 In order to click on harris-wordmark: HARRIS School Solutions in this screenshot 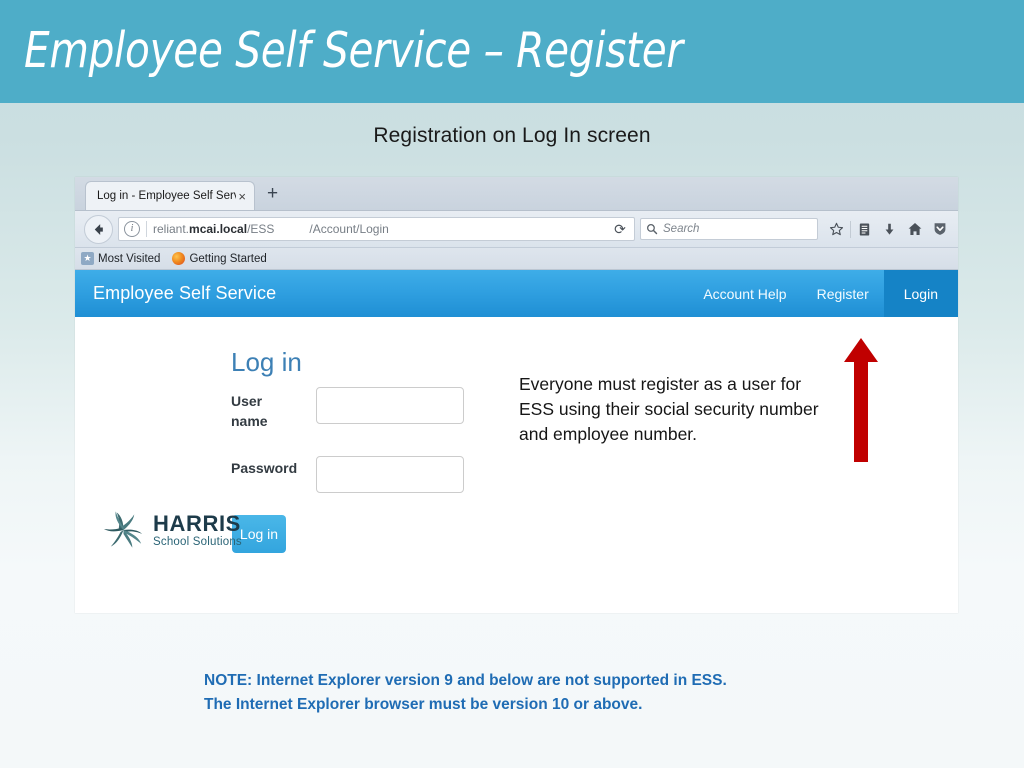, I will do `click(197, 531)`.